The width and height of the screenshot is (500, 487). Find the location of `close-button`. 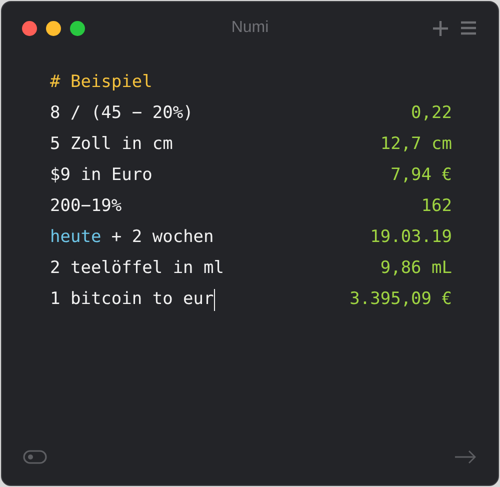

close-button is located at coordinates (29, 28).